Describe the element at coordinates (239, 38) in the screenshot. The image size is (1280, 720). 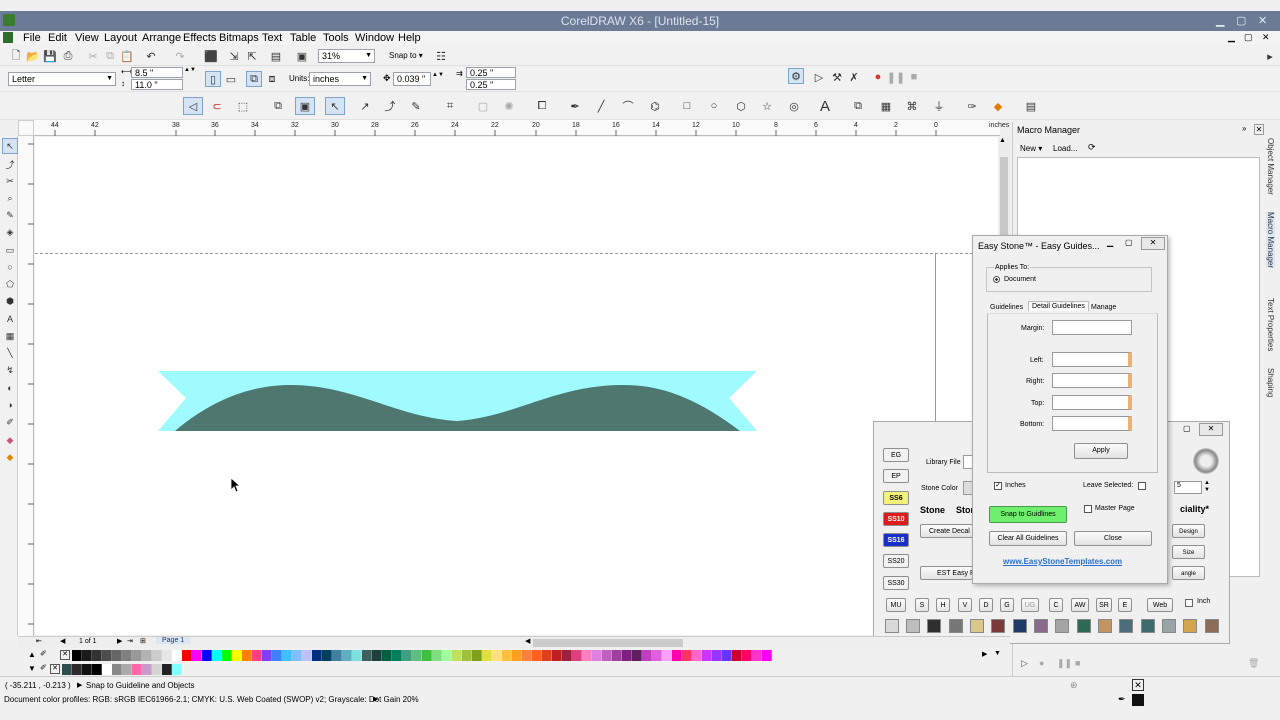
I see `menu-bitmaps: Bitmaps` at that location.